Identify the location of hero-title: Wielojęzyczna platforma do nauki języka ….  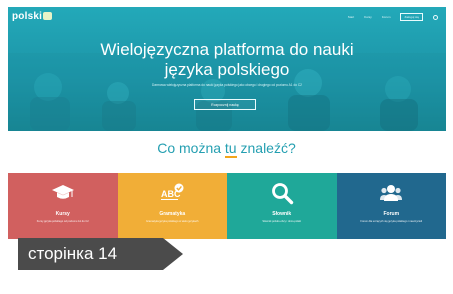
(227, 60).